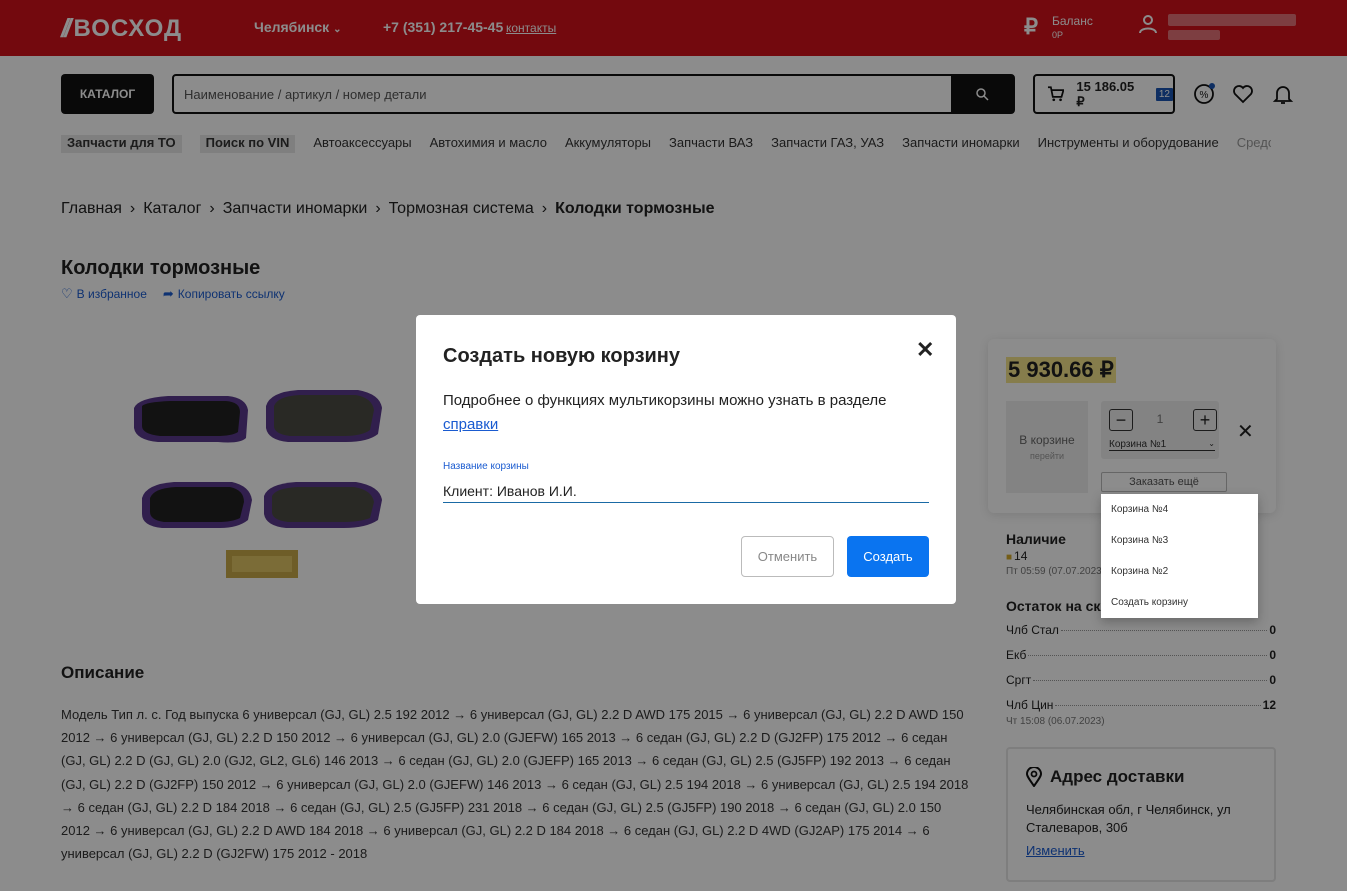 The height and width of the screenshot is (891, 1347). What do you see at coordinates (888, 556) in the screenshot?
I see `create-button: Создать` at bounding box center [888, 556].